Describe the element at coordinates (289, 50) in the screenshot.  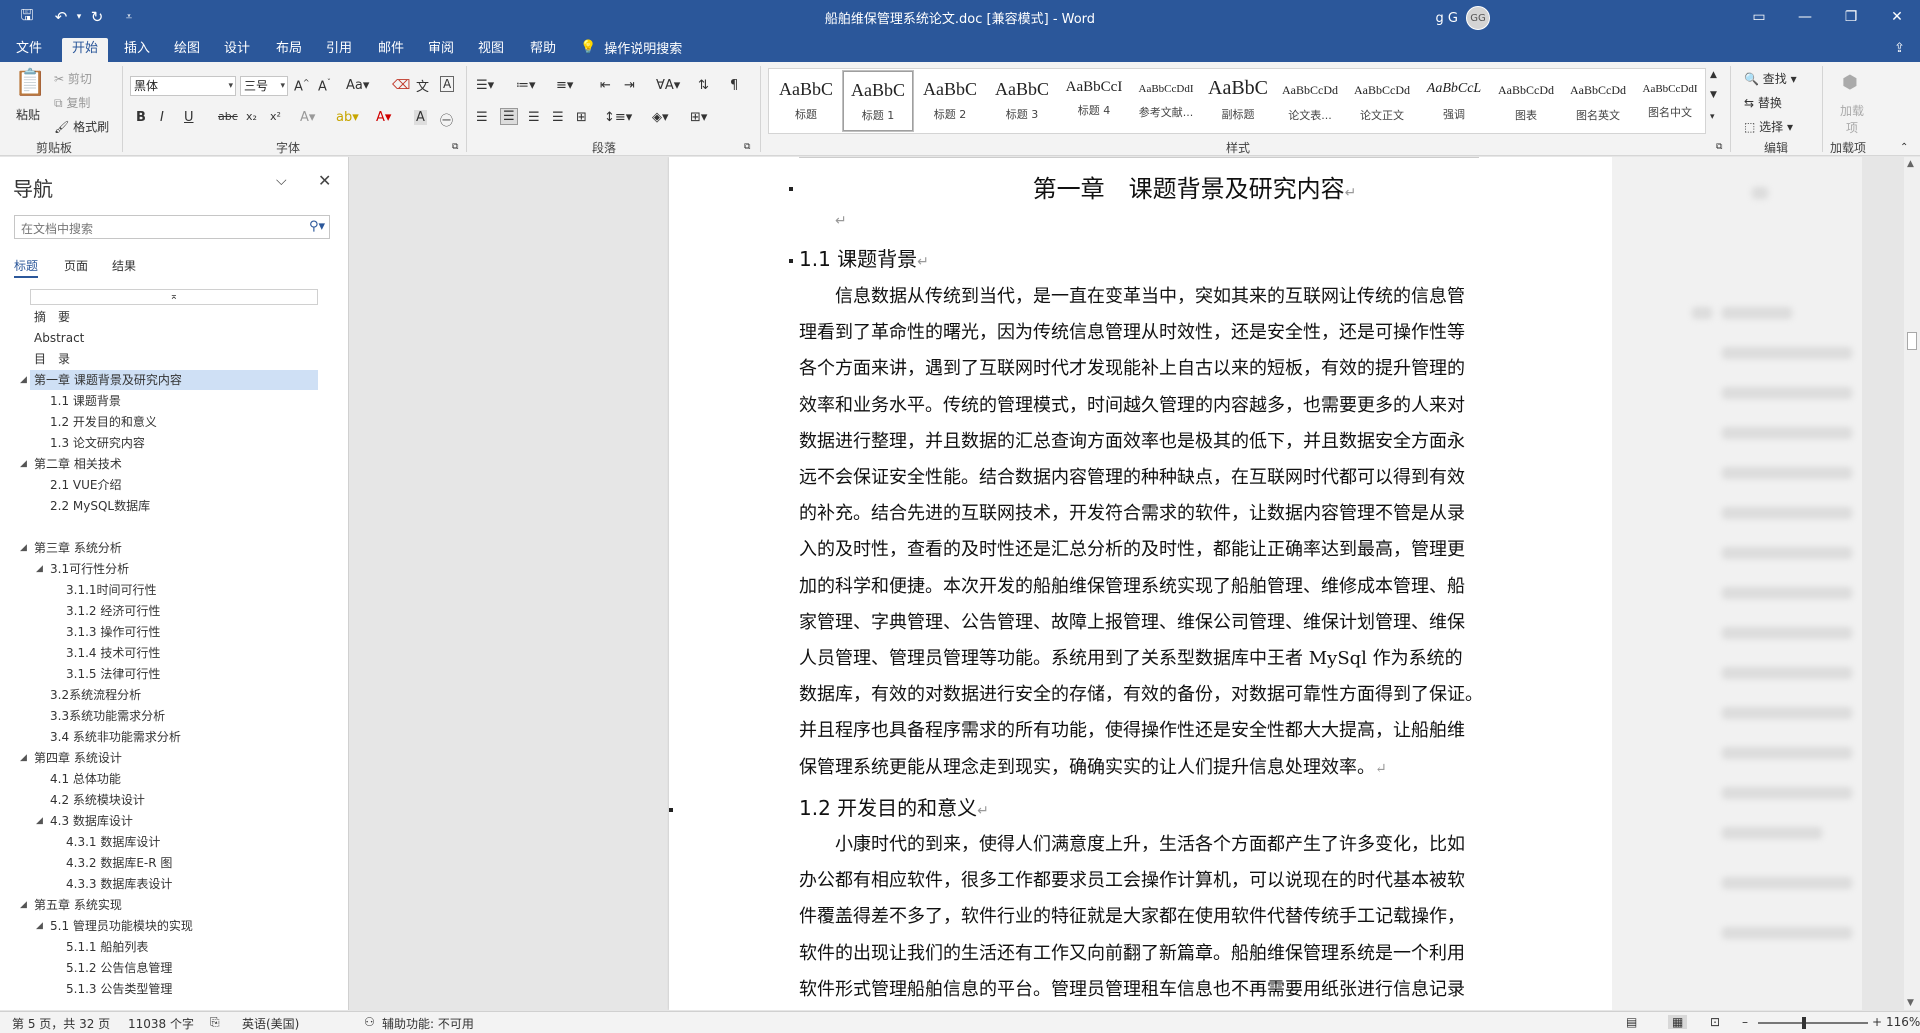
I see `tab-layout: 布局` at that location.